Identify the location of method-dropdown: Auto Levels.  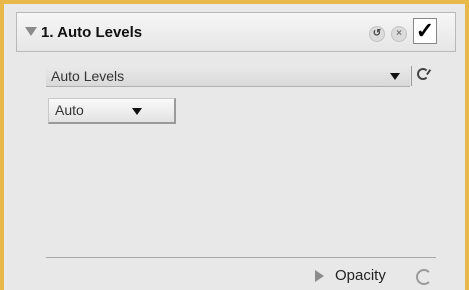
(228, 76).